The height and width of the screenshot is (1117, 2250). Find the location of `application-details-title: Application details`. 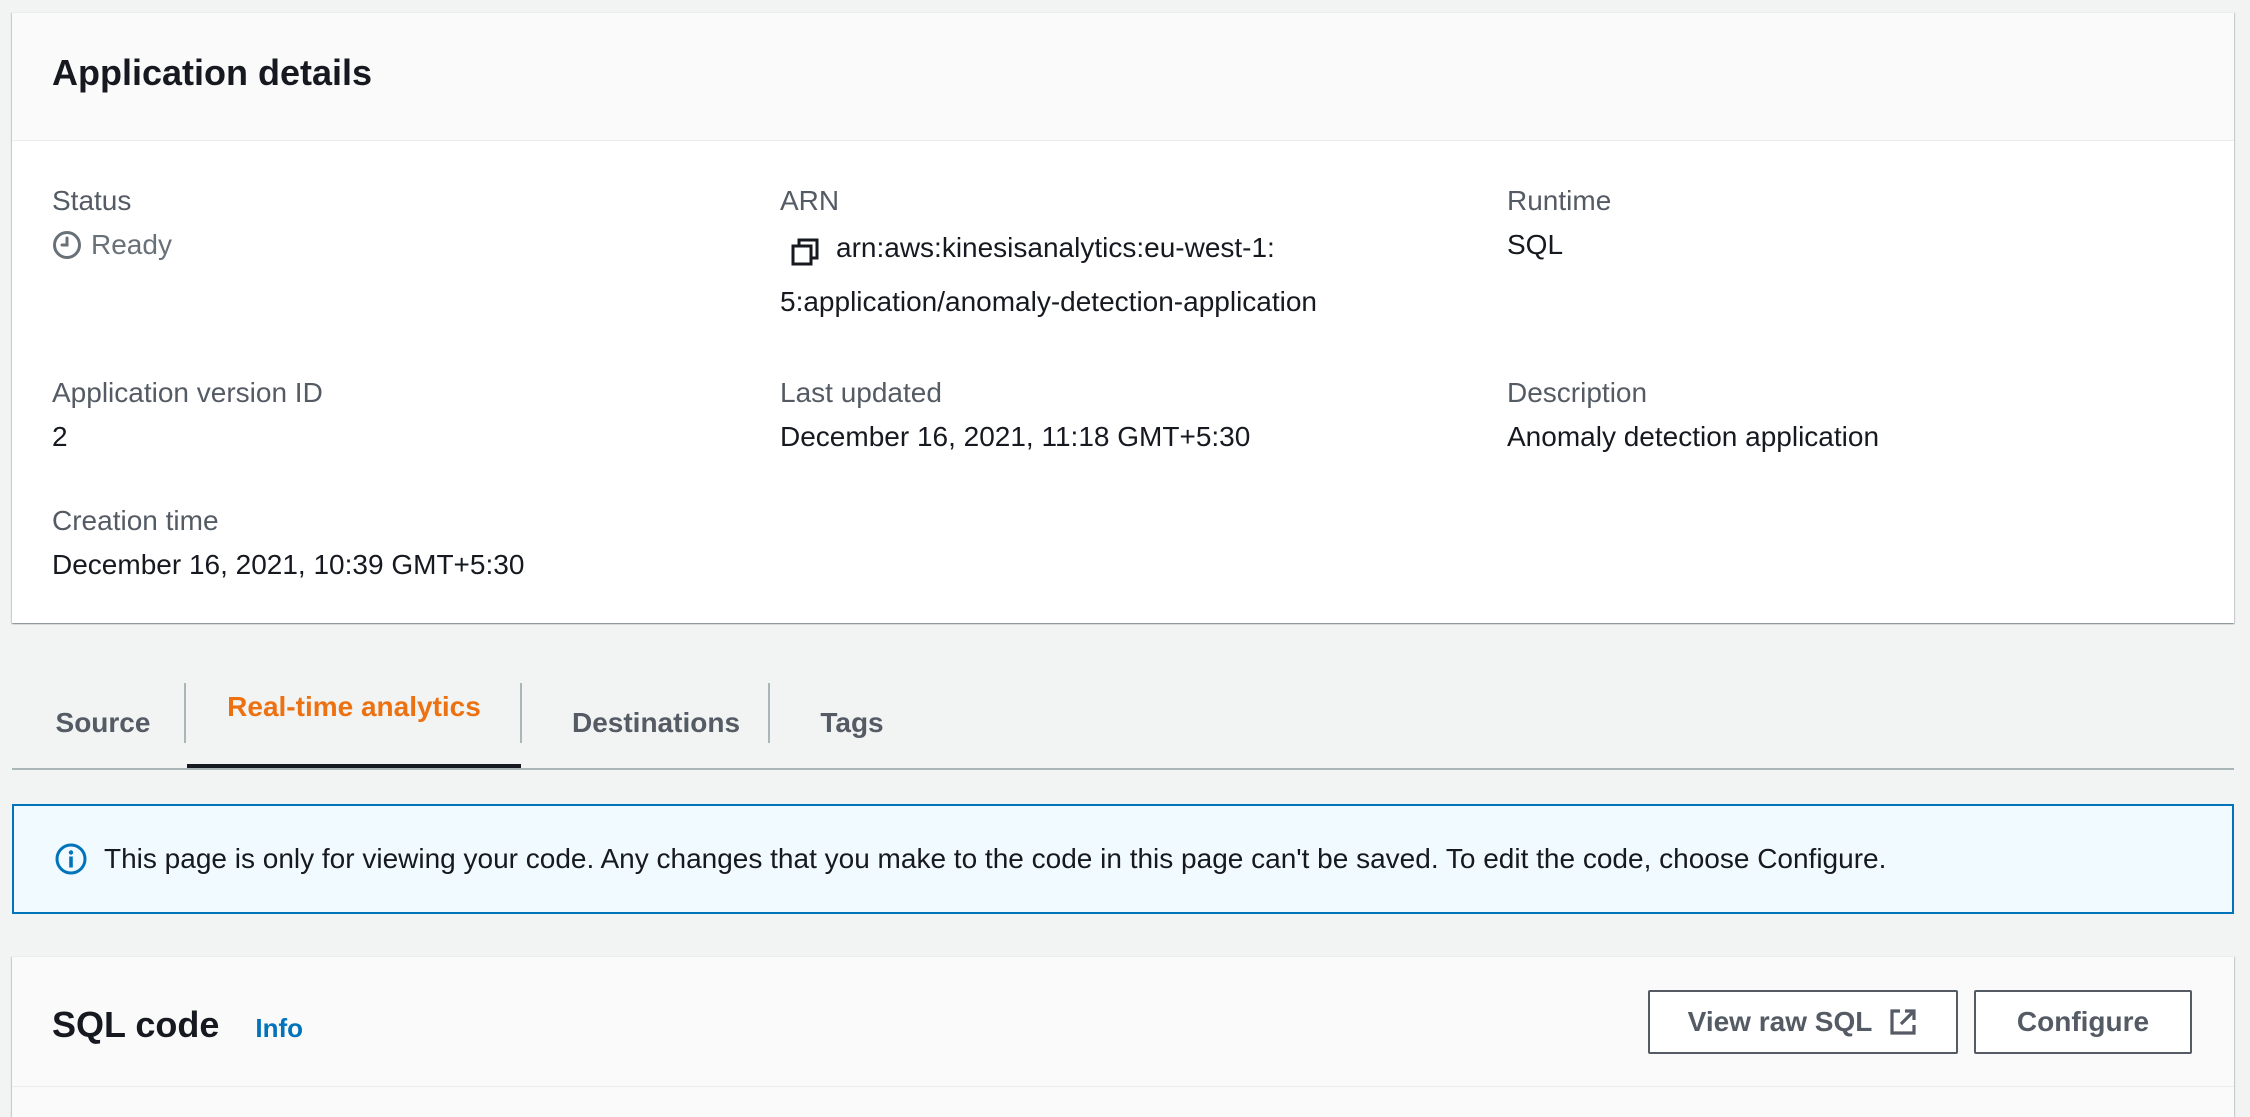

application-details-title: Application details is located at coordinates (212, 72).